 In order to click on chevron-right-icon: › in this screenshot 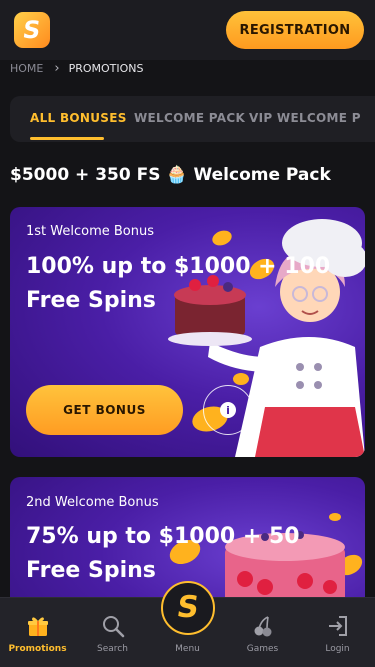, I will do `click(57, 68)`.